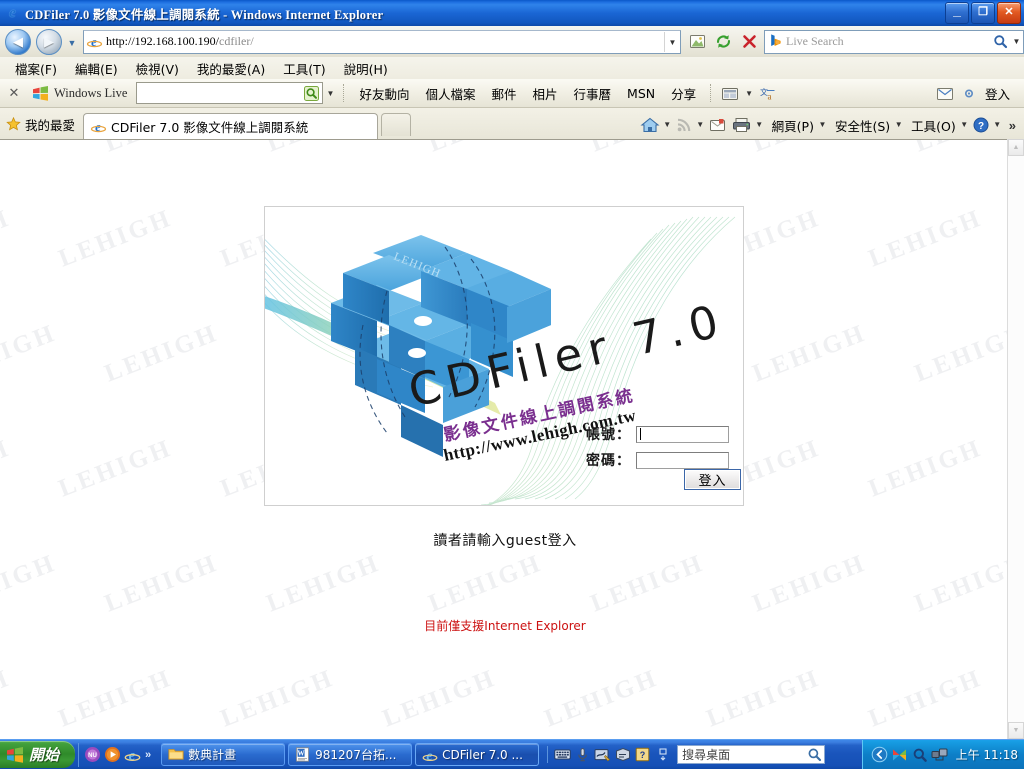  I want to click on home-icon, so click(650, 125).